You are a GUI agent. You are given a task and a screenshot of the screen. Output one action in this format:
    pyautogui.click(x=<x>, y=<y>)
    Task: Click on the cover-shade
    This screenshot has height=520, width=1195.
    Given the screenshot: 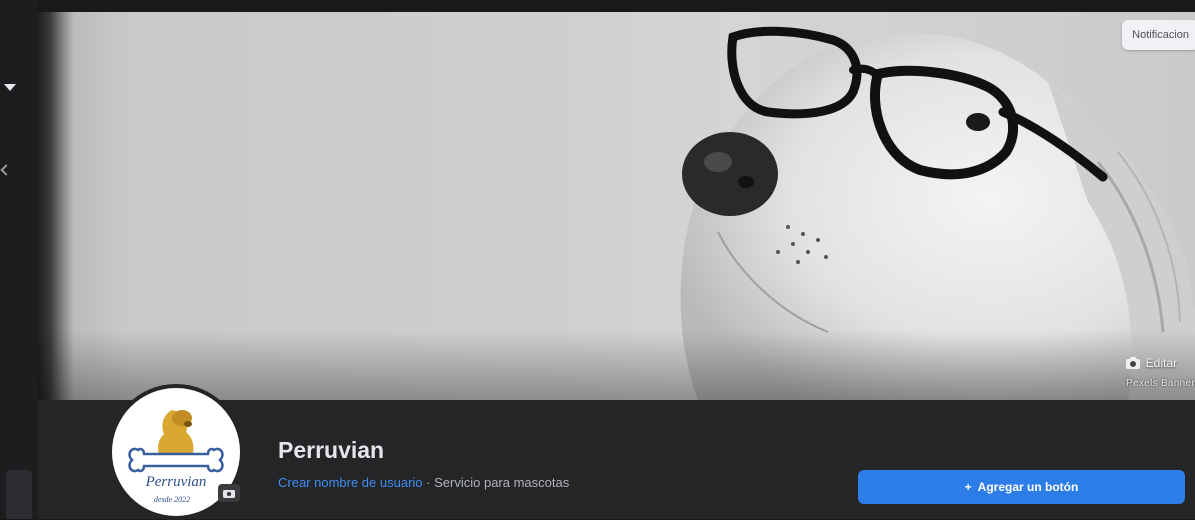 What is the action you would take?
    pyautogui.click(x=616, y=365)
    